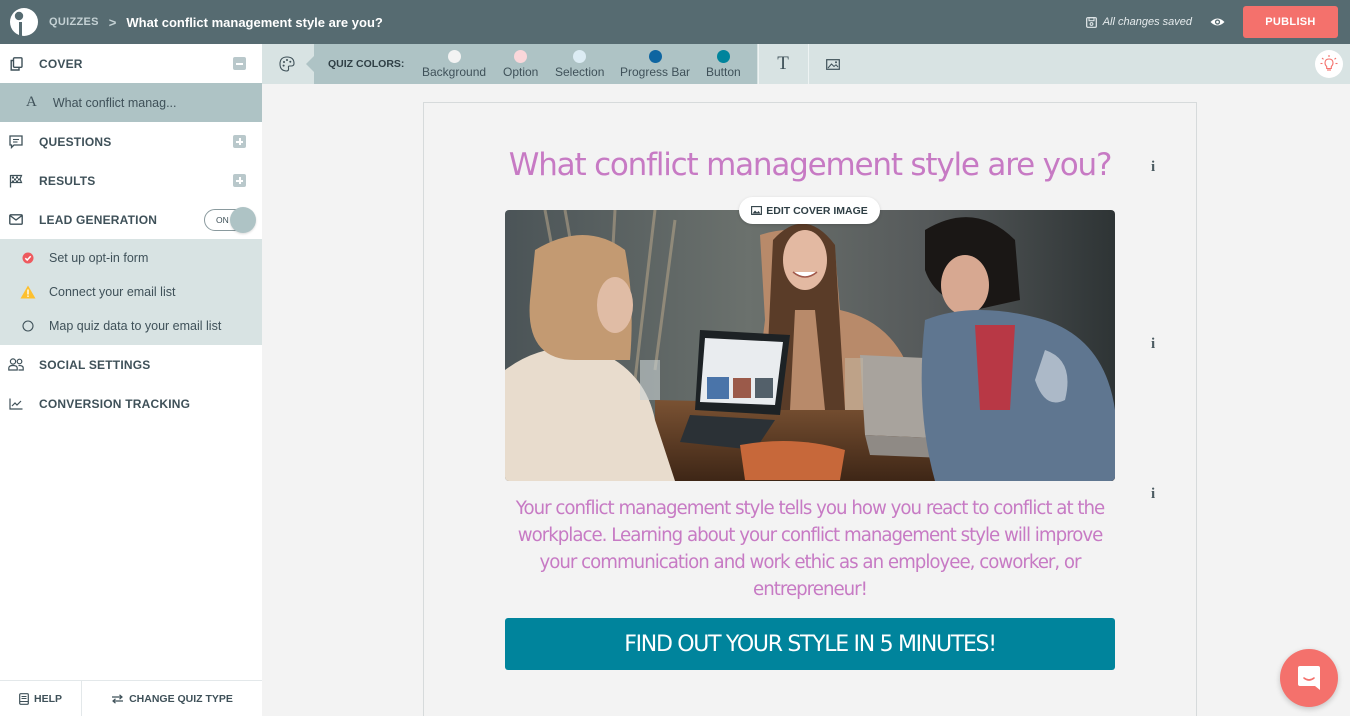 The height and width of the screenshot is (716, 1350). I want to click on top-right-actions: All changes saved PUBLISH, so click(1211, 22).